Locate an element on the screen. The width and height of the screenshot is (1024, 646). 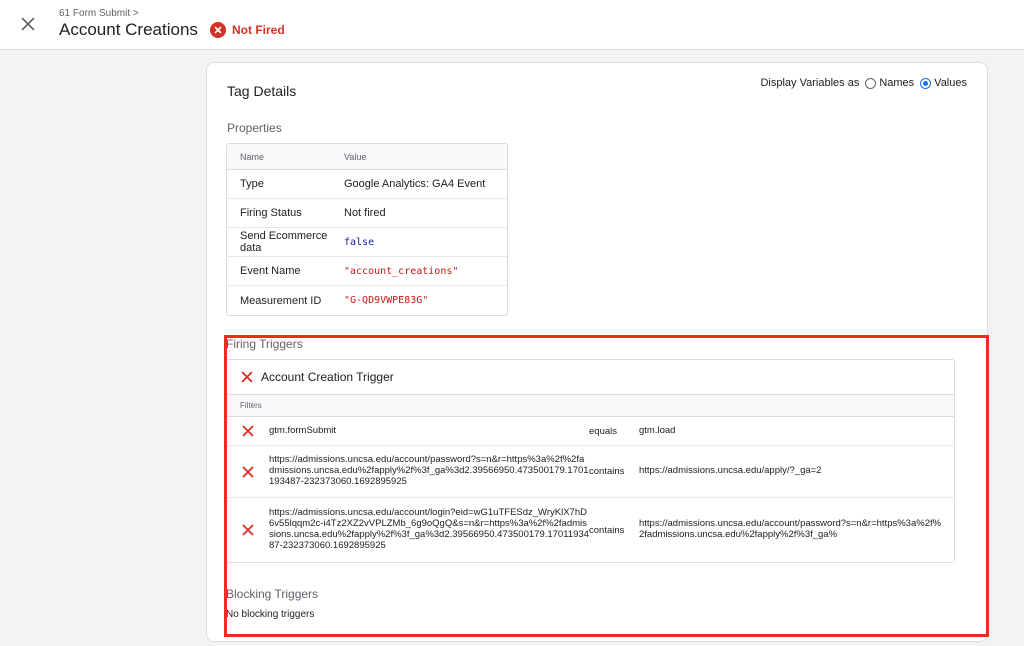
display-vars-label: Display Variables as is located at coordinates (810, 83).